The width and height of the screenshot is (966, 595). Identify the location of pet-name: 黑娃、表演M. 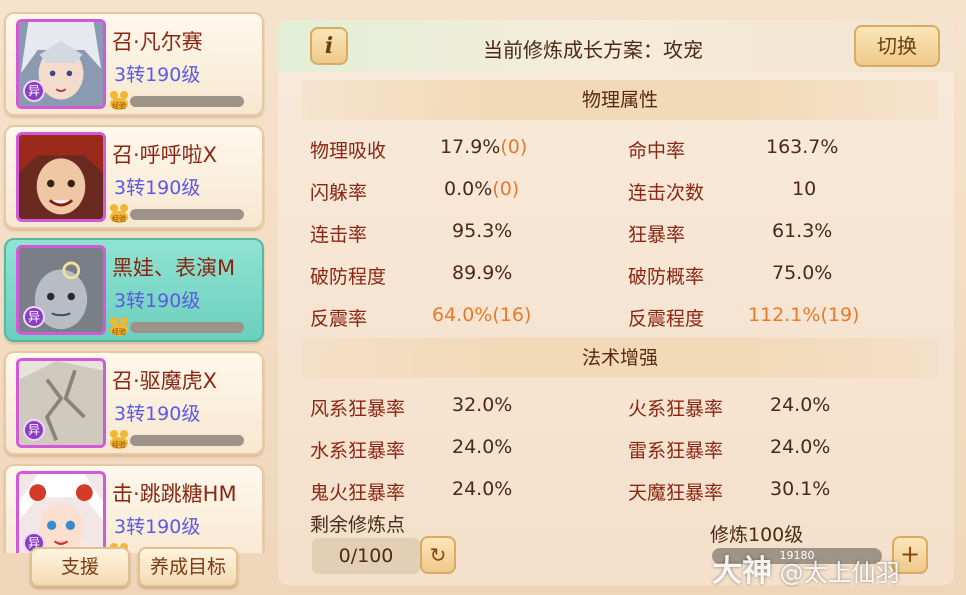
(174, 268).